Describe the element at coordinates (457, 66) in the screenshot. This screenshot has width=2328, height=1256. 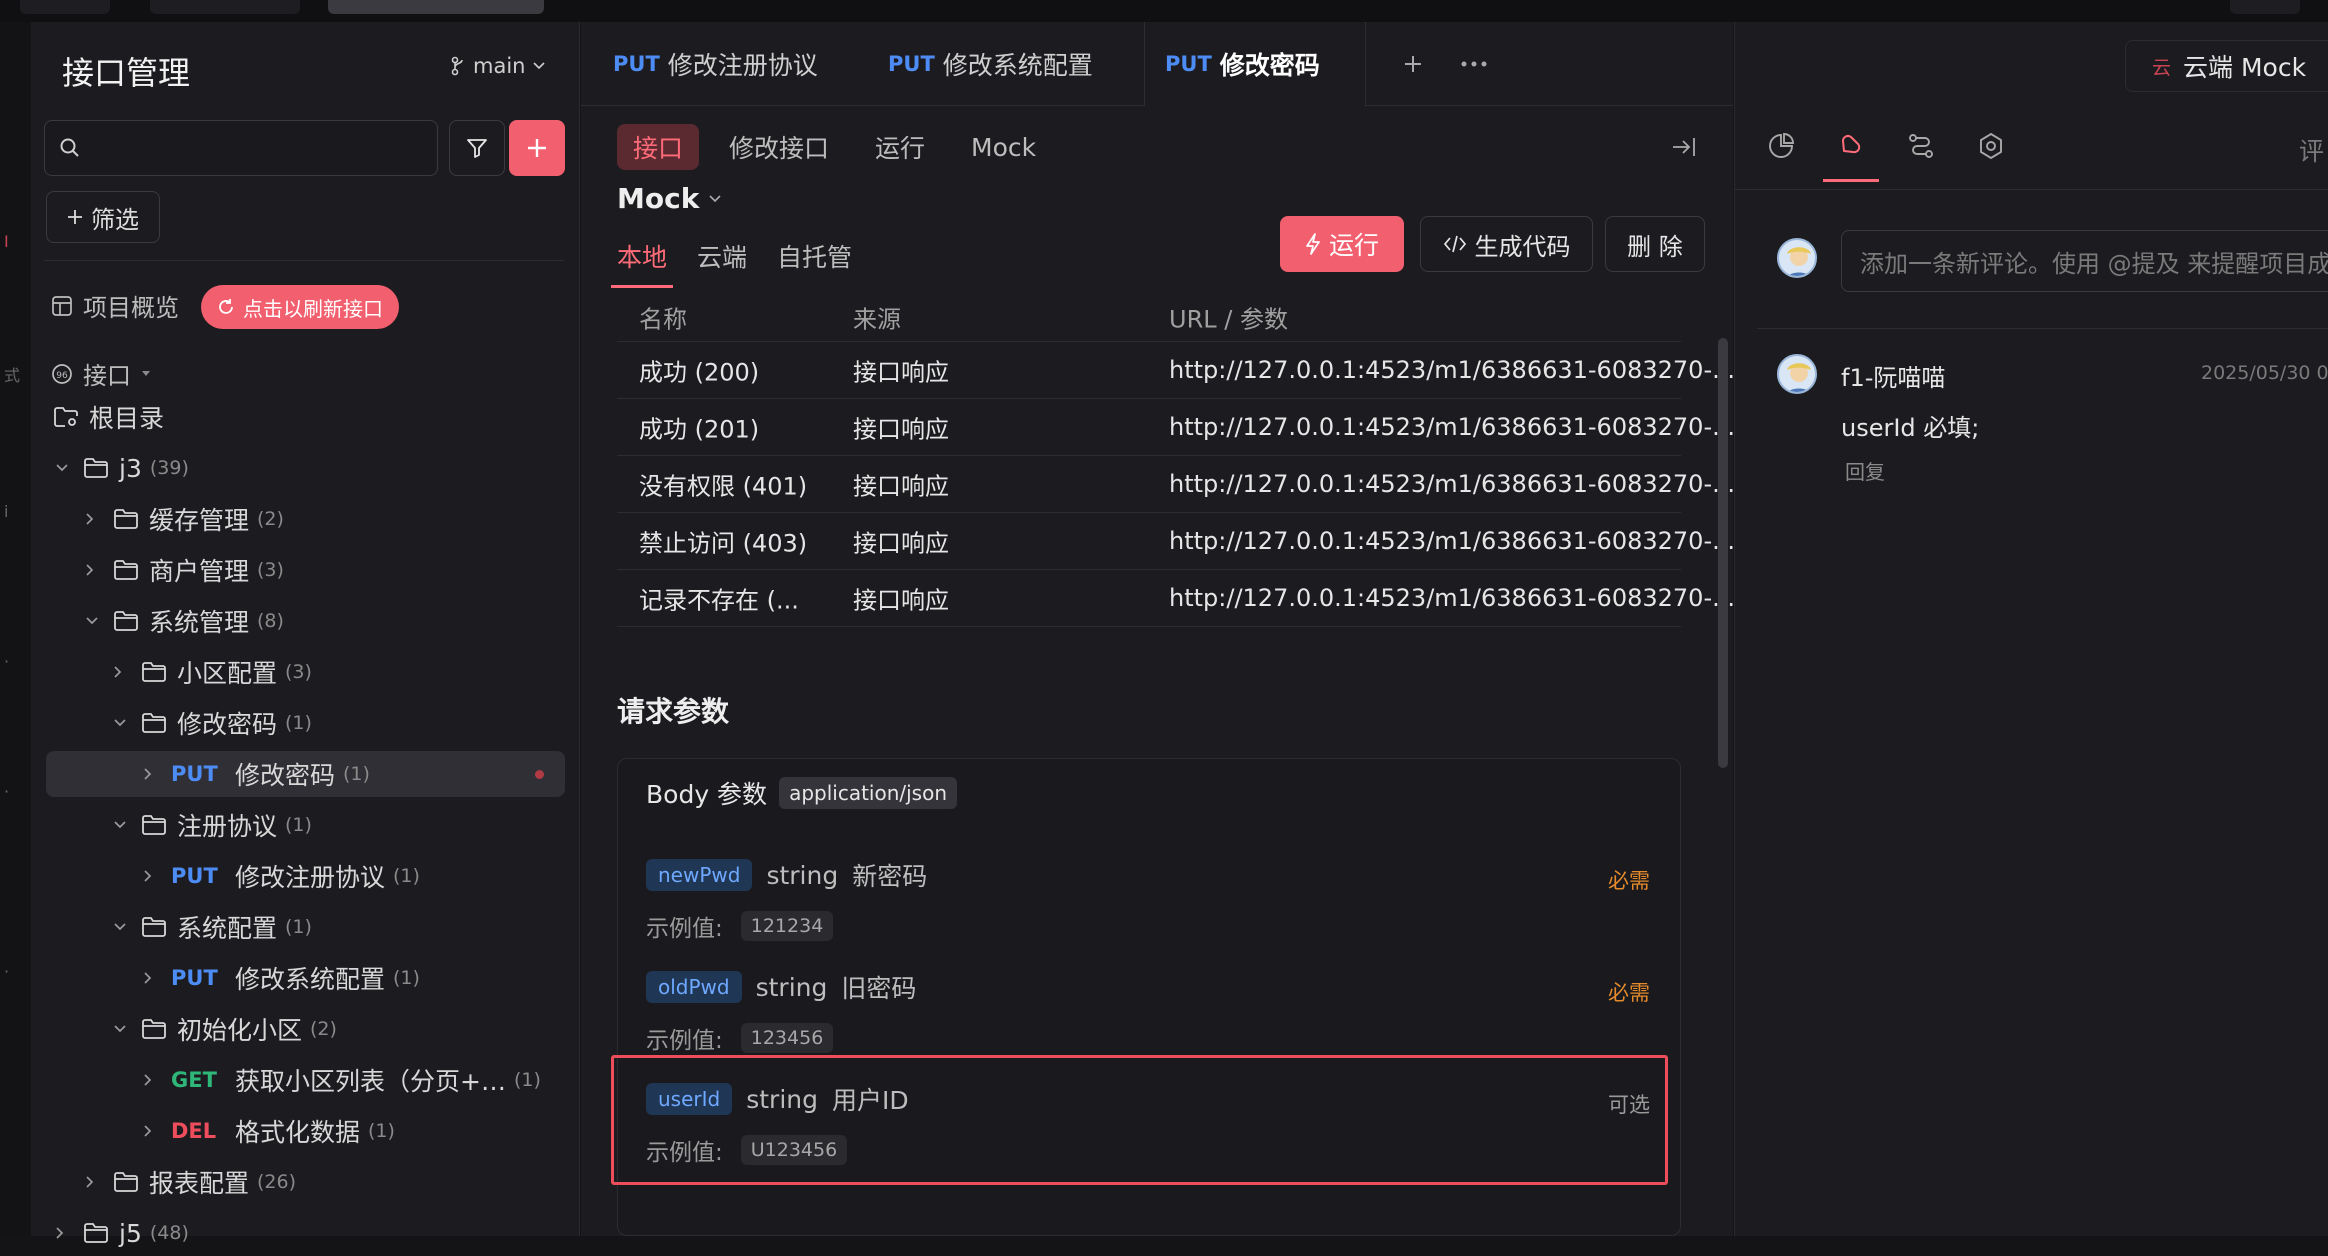
I see `branch-icon` at that location.